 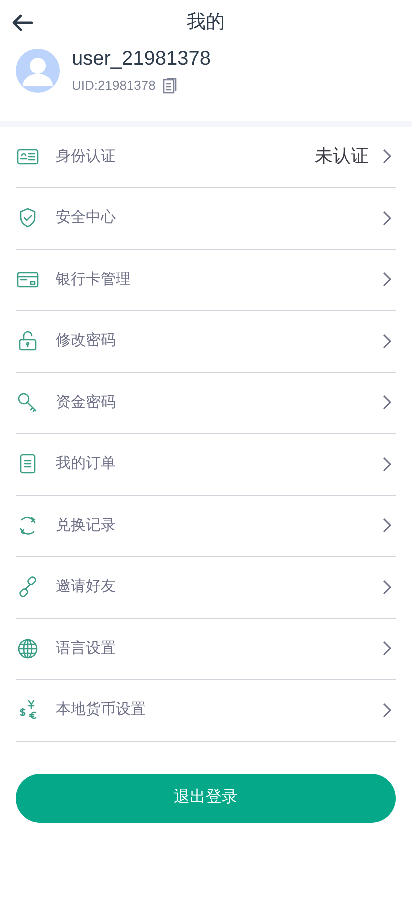 I want to click on logout-button: 退出登录, so click(x=206, y=798).